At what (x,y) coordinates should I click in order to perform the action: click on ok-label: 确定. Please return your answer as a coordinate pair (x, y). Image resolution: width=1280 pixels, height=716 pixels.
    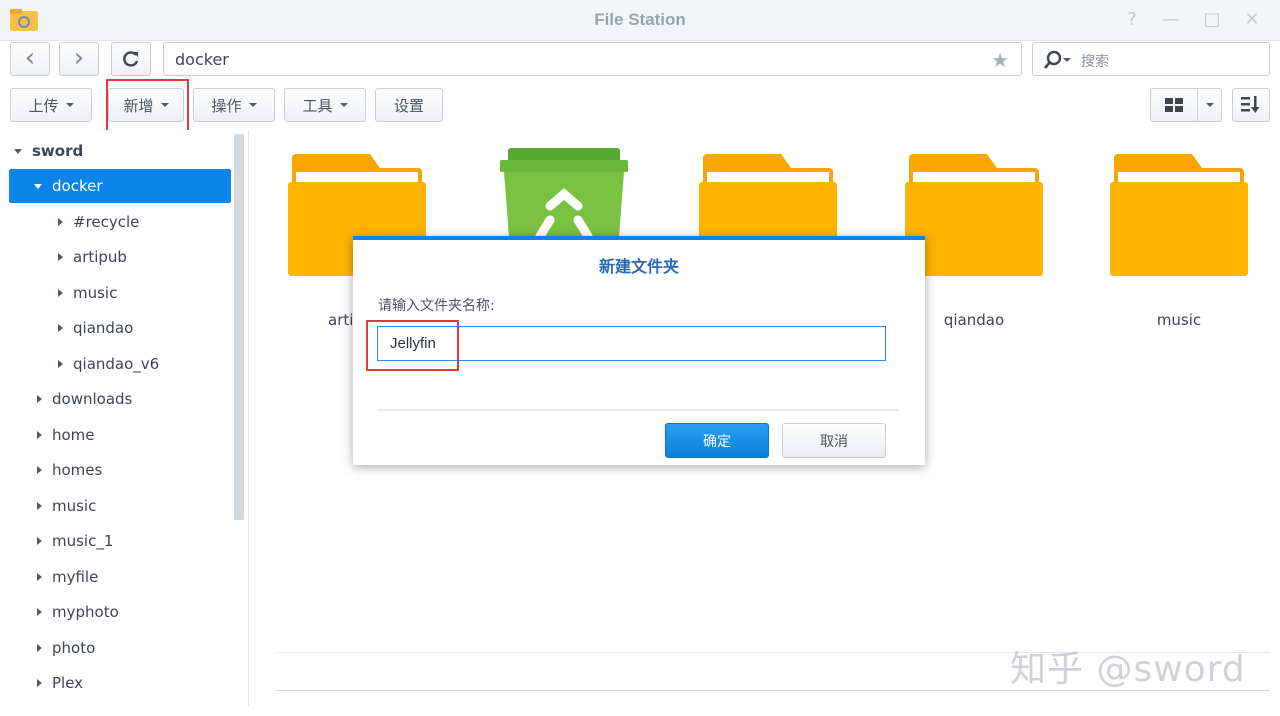
    Looking at the image, I should click on (717, 441).